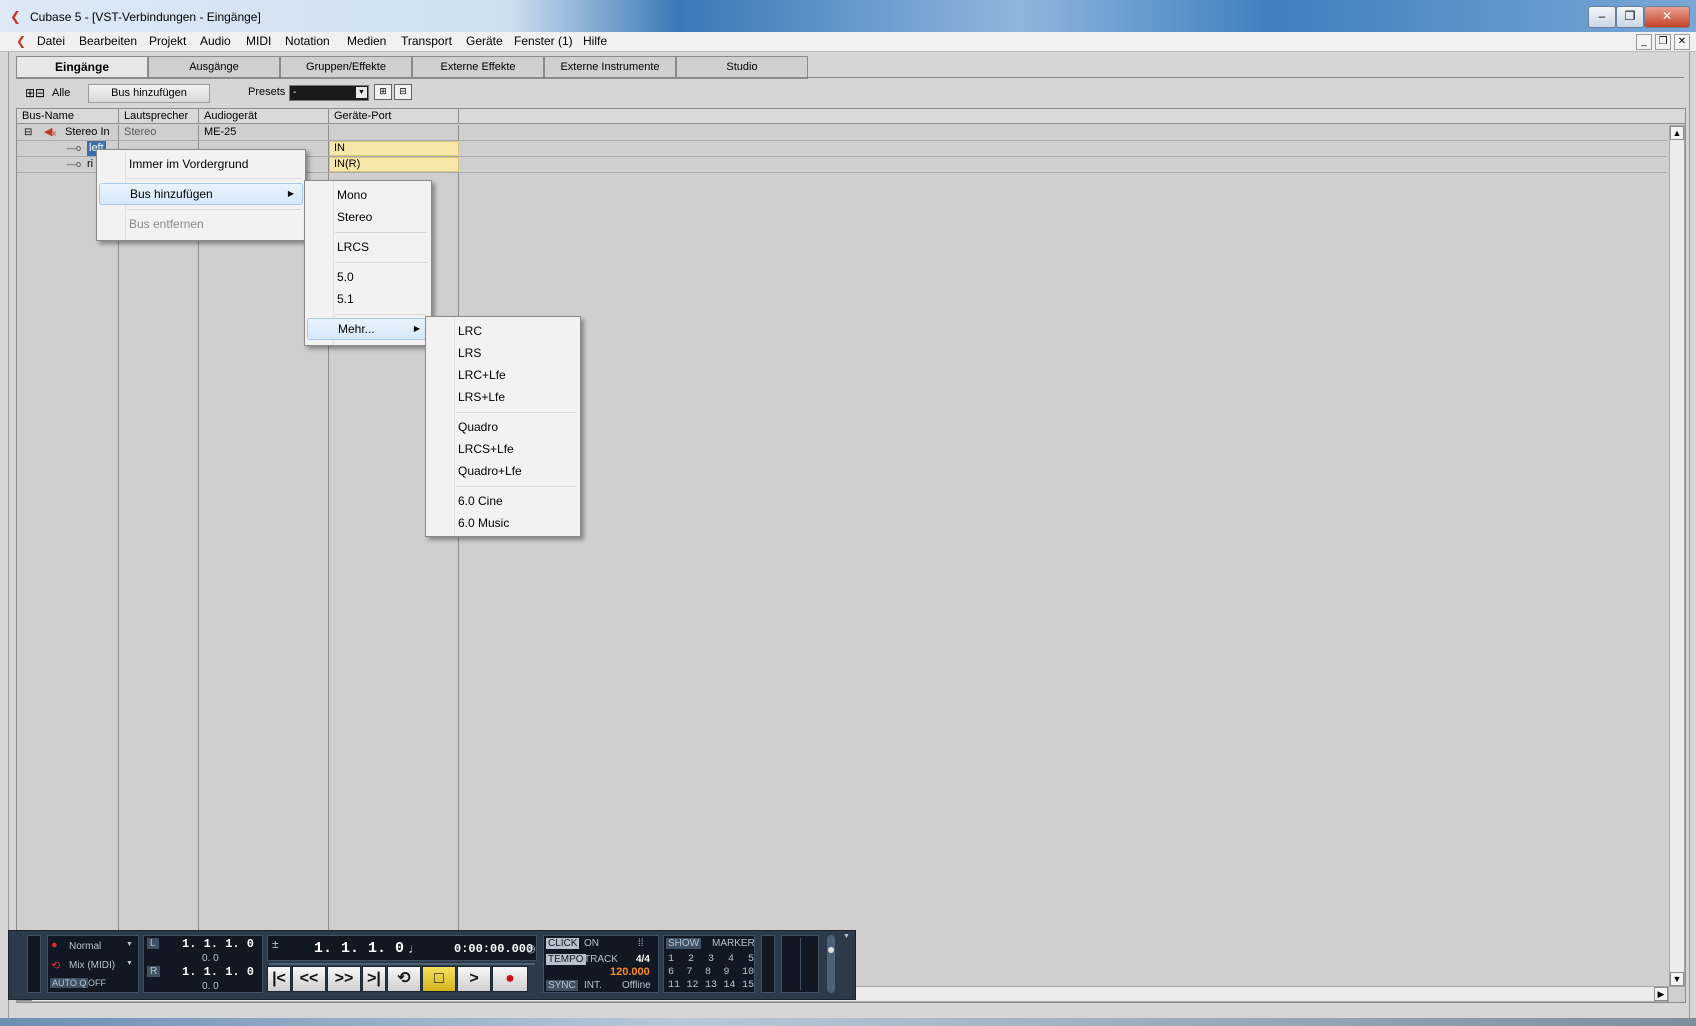  I want to click on marker-button: 4, so click(731, 960).